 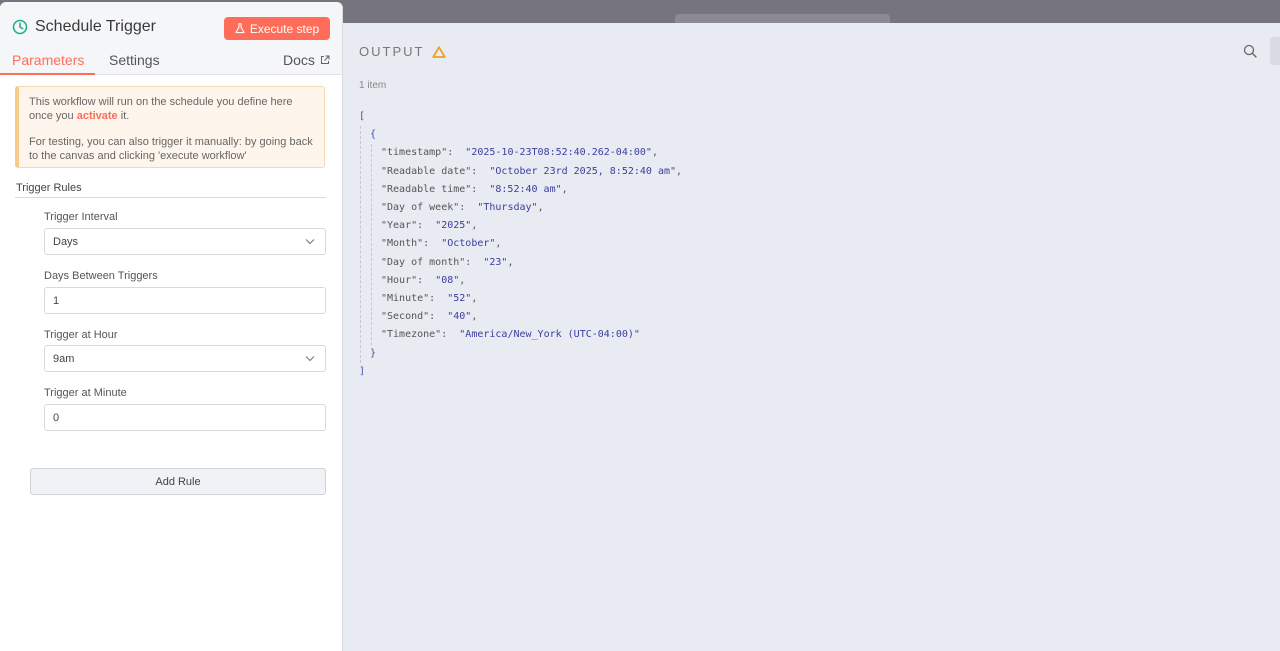 I want to click on section-divider, so click(x=170, y=197).